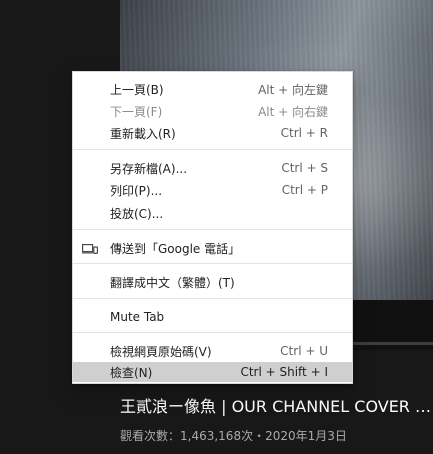 The height and width of the screenshot is (454, 433). What do you see at coordinates (212, 317) in the screenshot?
I see `menu-item-mute-tab: Mute Tab` at bounding box center [212, 317].